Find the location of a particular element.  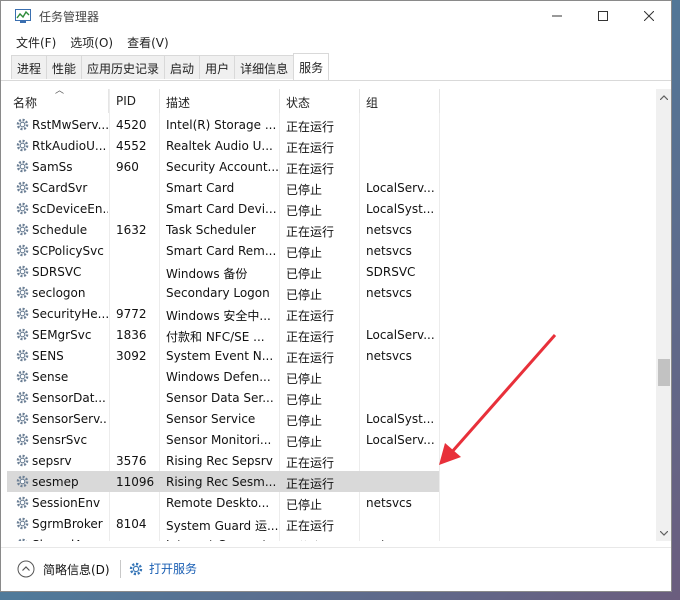

table-row: sepsrv 3576 Rising Rec Sepsrv 正在运行 is located at coordinates (223, 460).